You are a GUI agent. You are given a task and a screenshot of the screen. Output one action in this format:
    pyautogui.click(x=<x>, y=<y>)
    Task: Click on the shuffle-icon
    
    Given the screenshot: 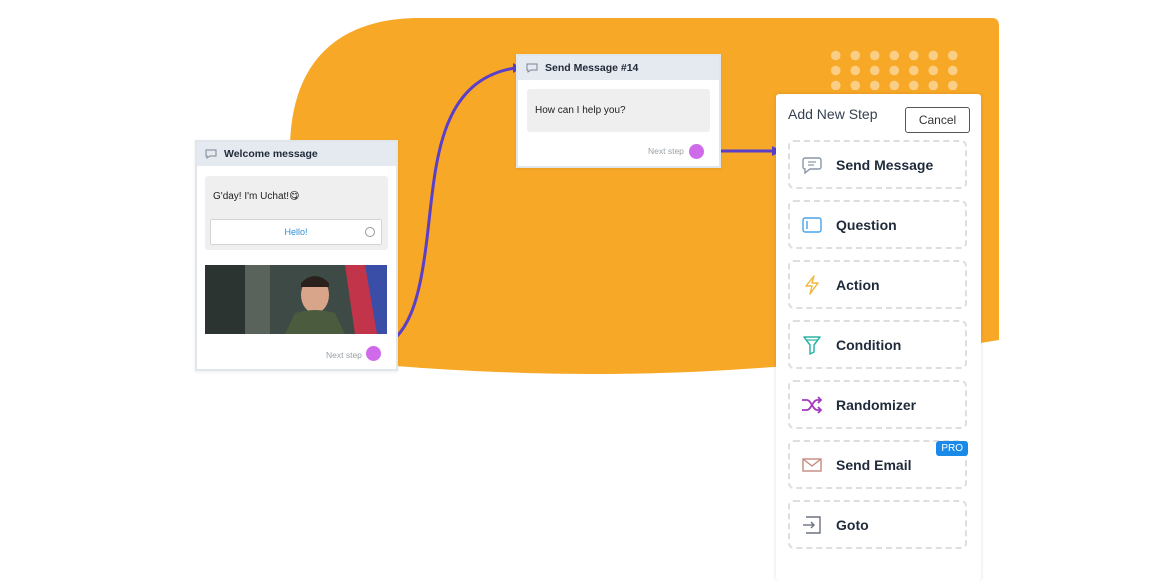 What is the action you would take?
    pyautogui.click(x=812, y=405)
    